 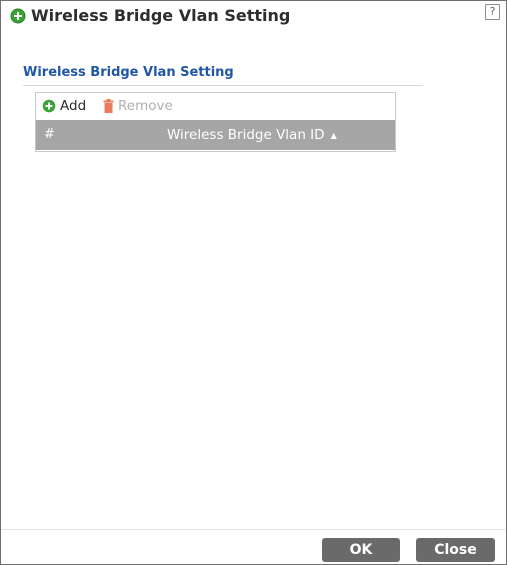 I want to click on add-button: Add, so click(x=64, y=106).